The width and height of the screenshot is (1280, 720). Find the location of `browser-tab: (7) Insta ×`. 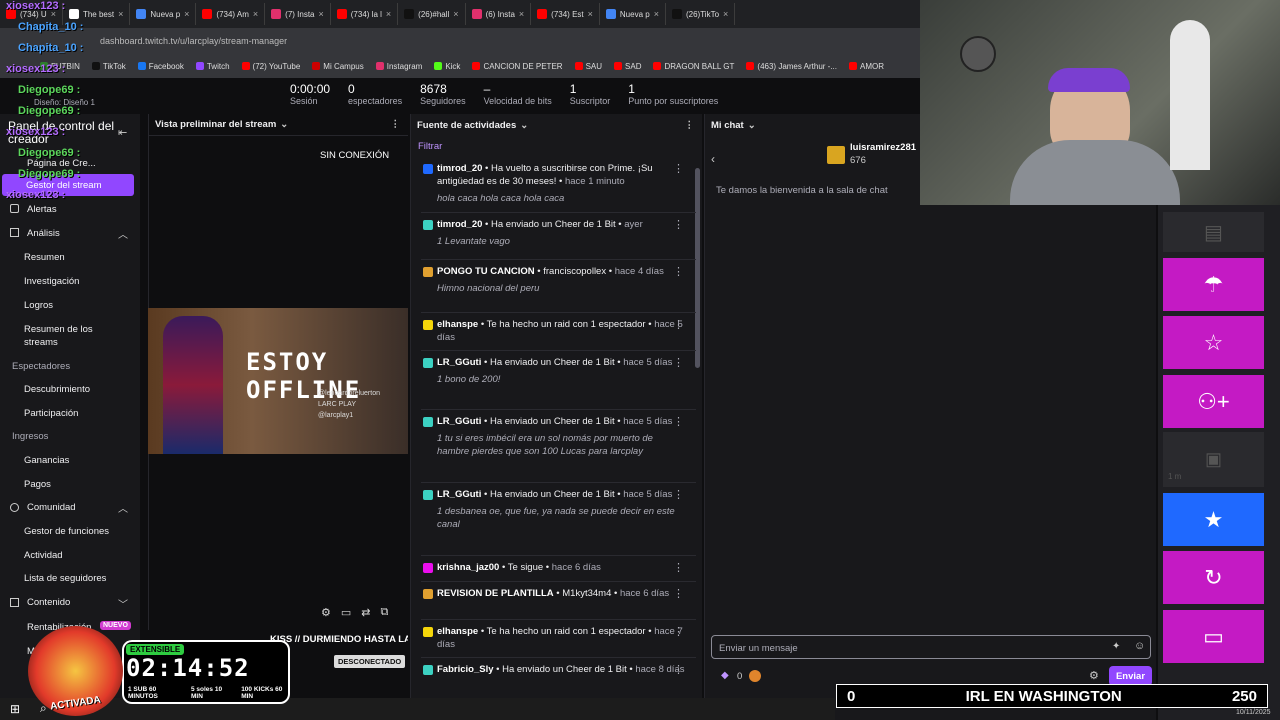

browser-tab: (7) Insta × is located at coordinates (298, 14).